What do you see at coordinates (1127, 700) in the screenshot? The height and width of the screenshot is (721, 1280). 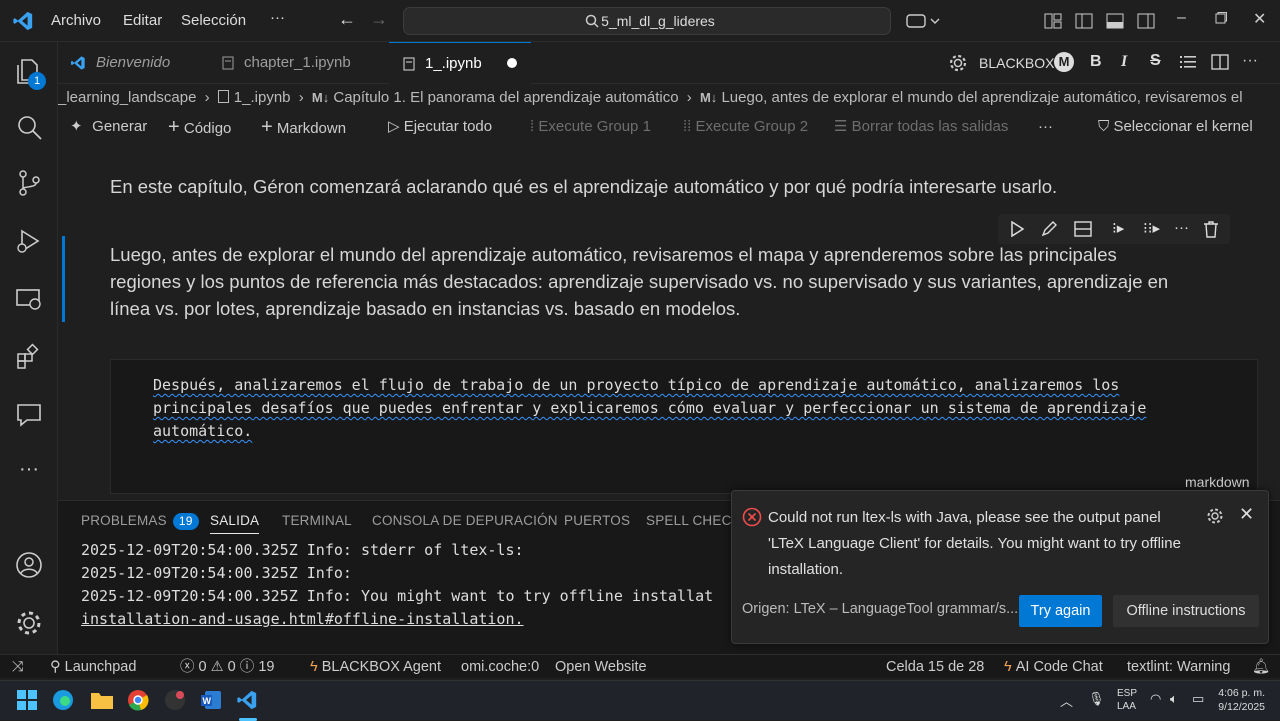 I see `keyboard-language: ESP LAA` at bounding box center [1127, 700].